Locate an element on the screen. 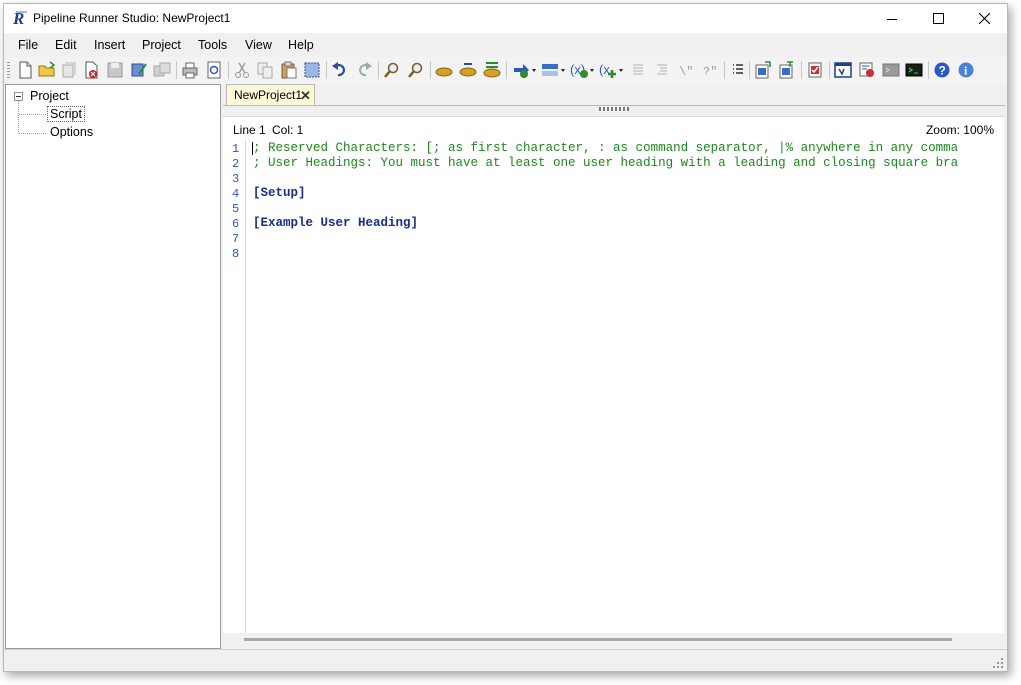 Image resolution: width=1021 pixels, height=685 pixels. about-icon: i is located at coordinates (966, 70).